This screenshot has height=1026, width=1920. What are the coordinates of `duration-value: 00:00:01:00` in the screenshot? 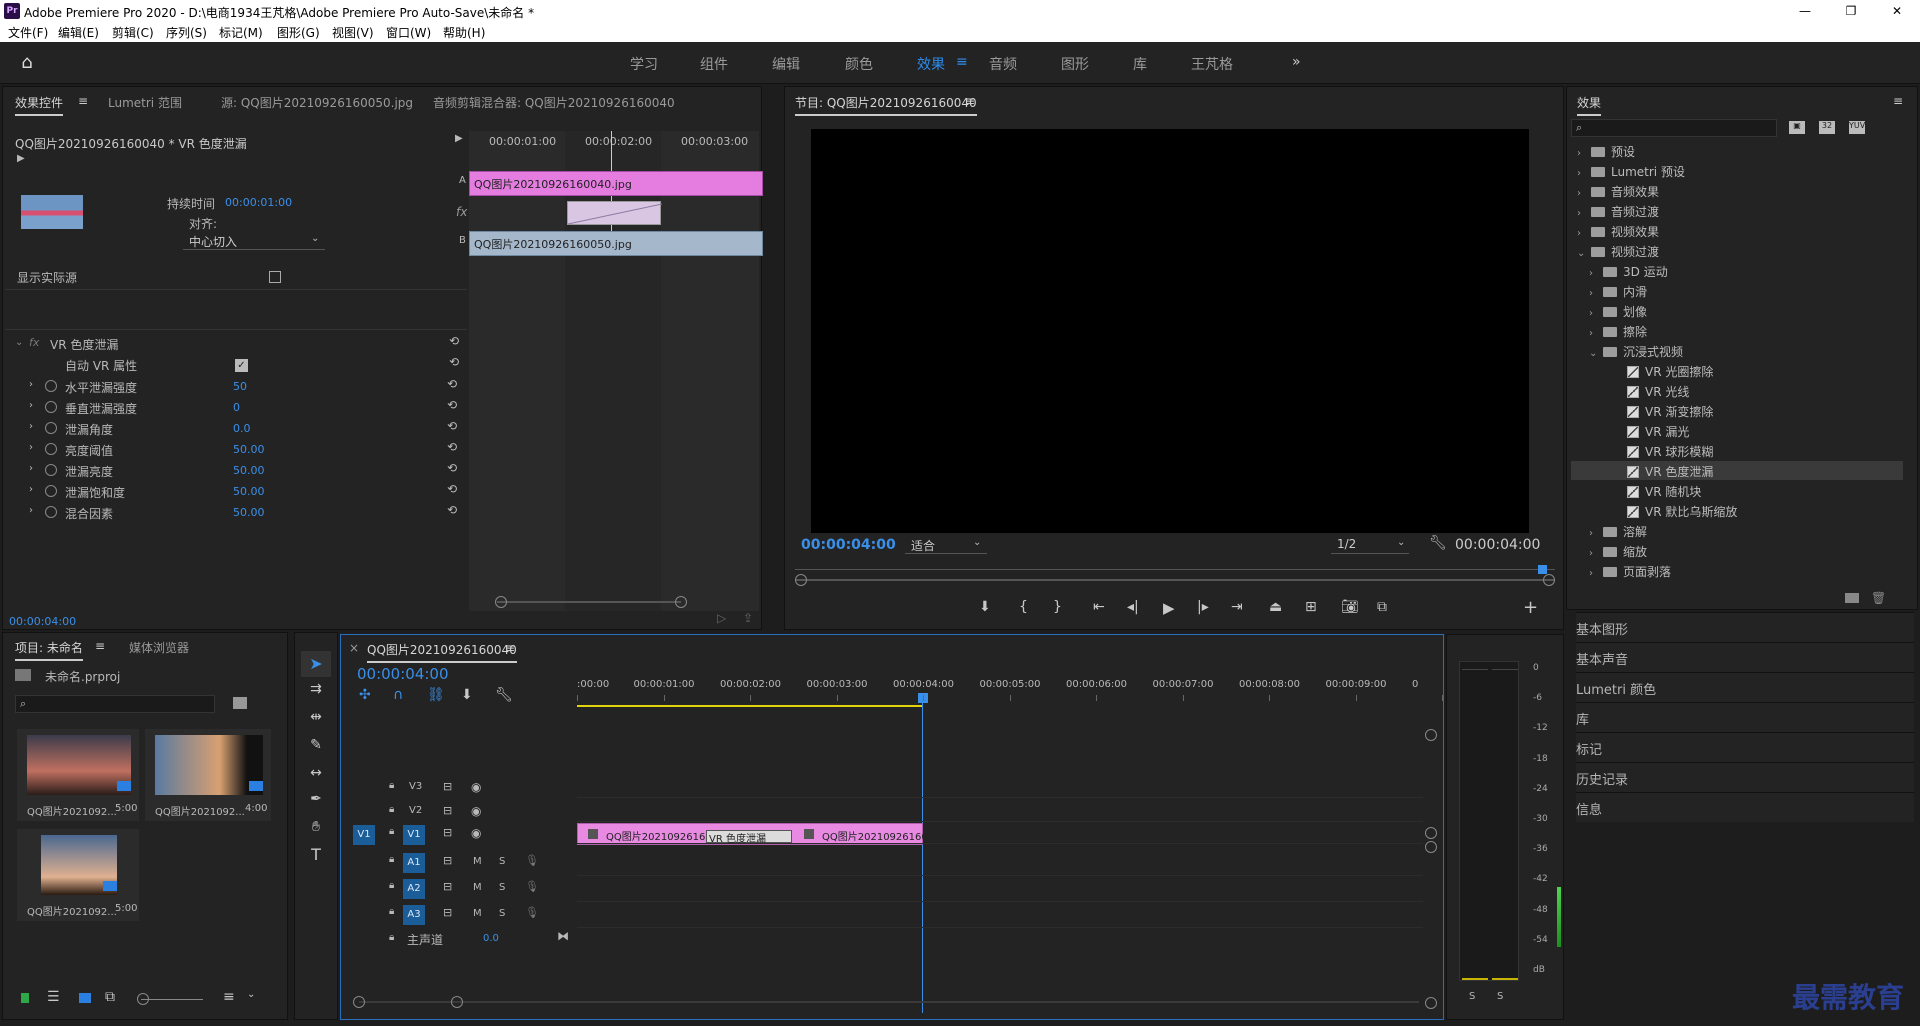 It's located at (258, 202).